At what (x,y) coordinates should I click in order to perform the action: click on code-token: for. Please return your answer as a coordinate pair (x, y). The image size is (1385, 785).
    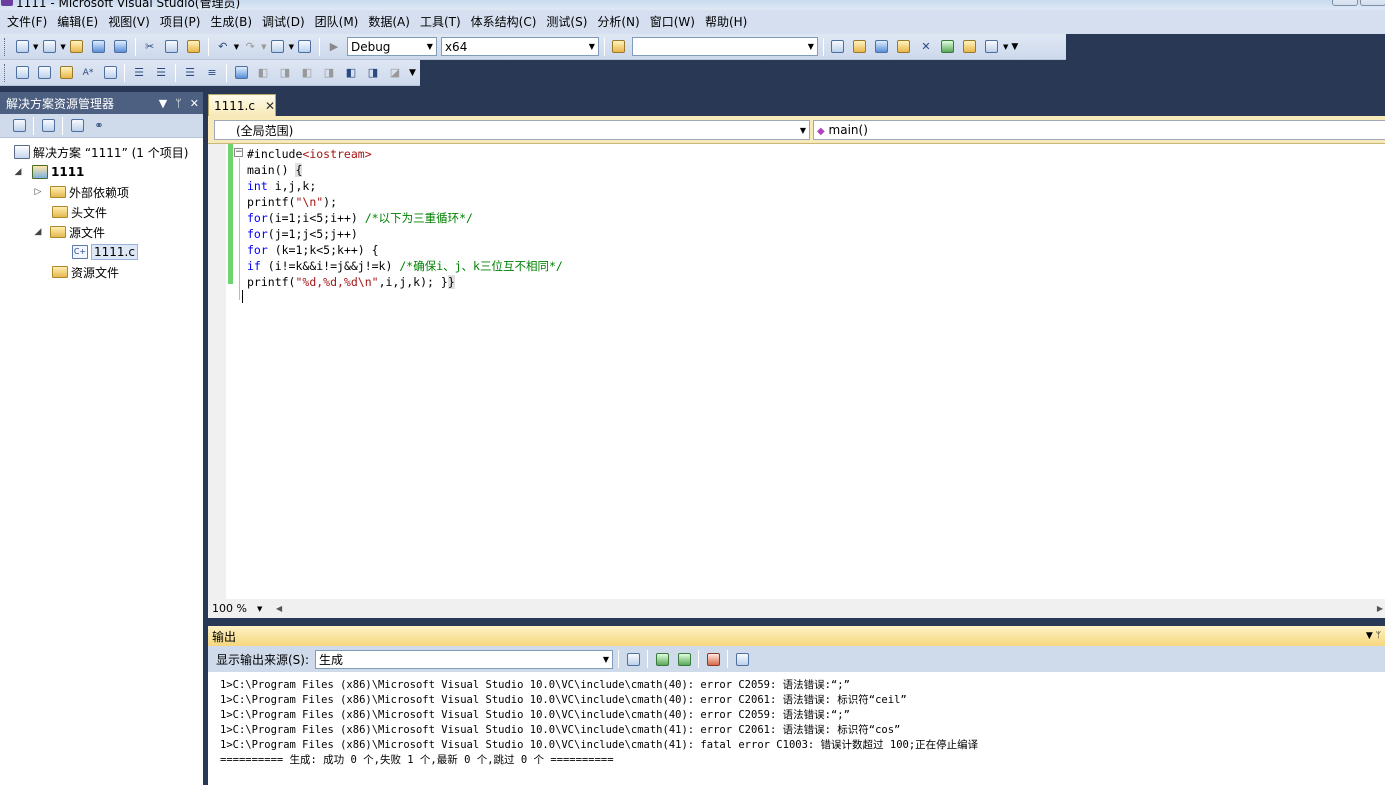
    Looking at the image, I should click on (257, 250).